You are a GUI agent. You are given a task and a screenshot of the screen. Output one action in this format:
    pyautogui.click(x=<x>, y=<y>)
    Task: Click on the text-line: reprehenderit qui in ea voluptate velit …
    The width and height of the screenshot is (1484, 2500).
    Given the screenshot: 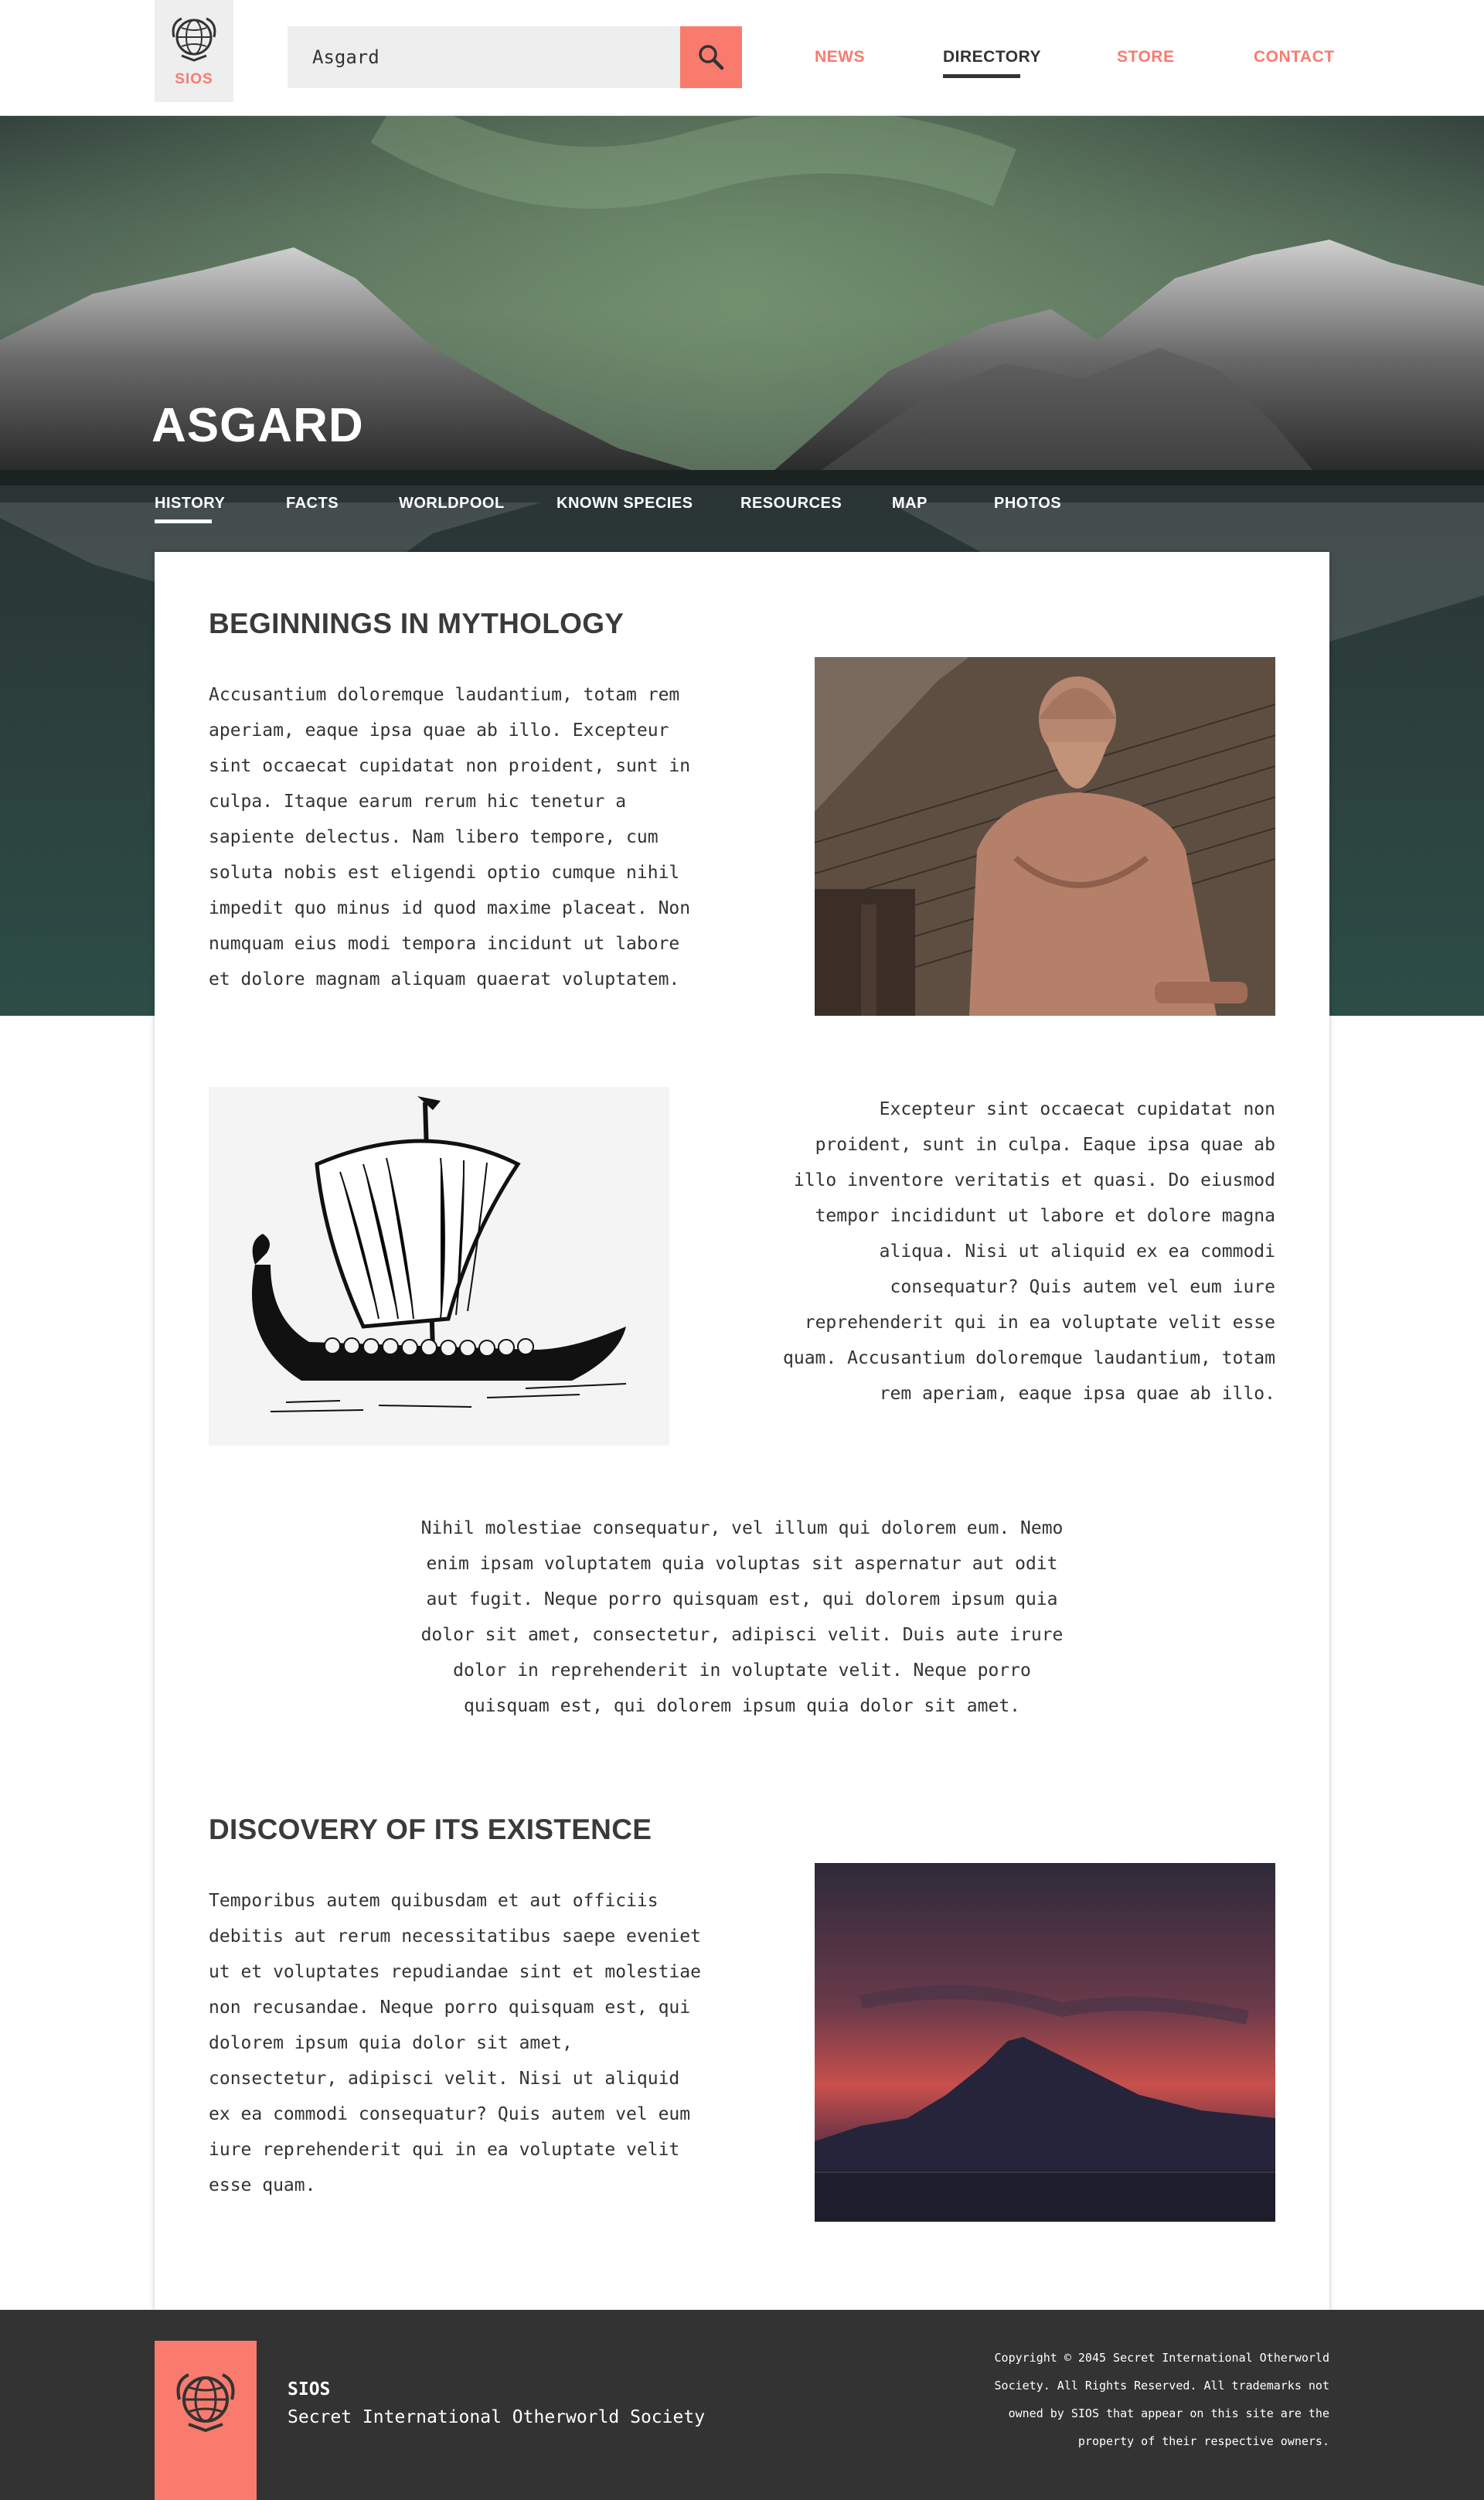 What is the action you would take?
    pyautogui.click(x=1039, y=1323)
    